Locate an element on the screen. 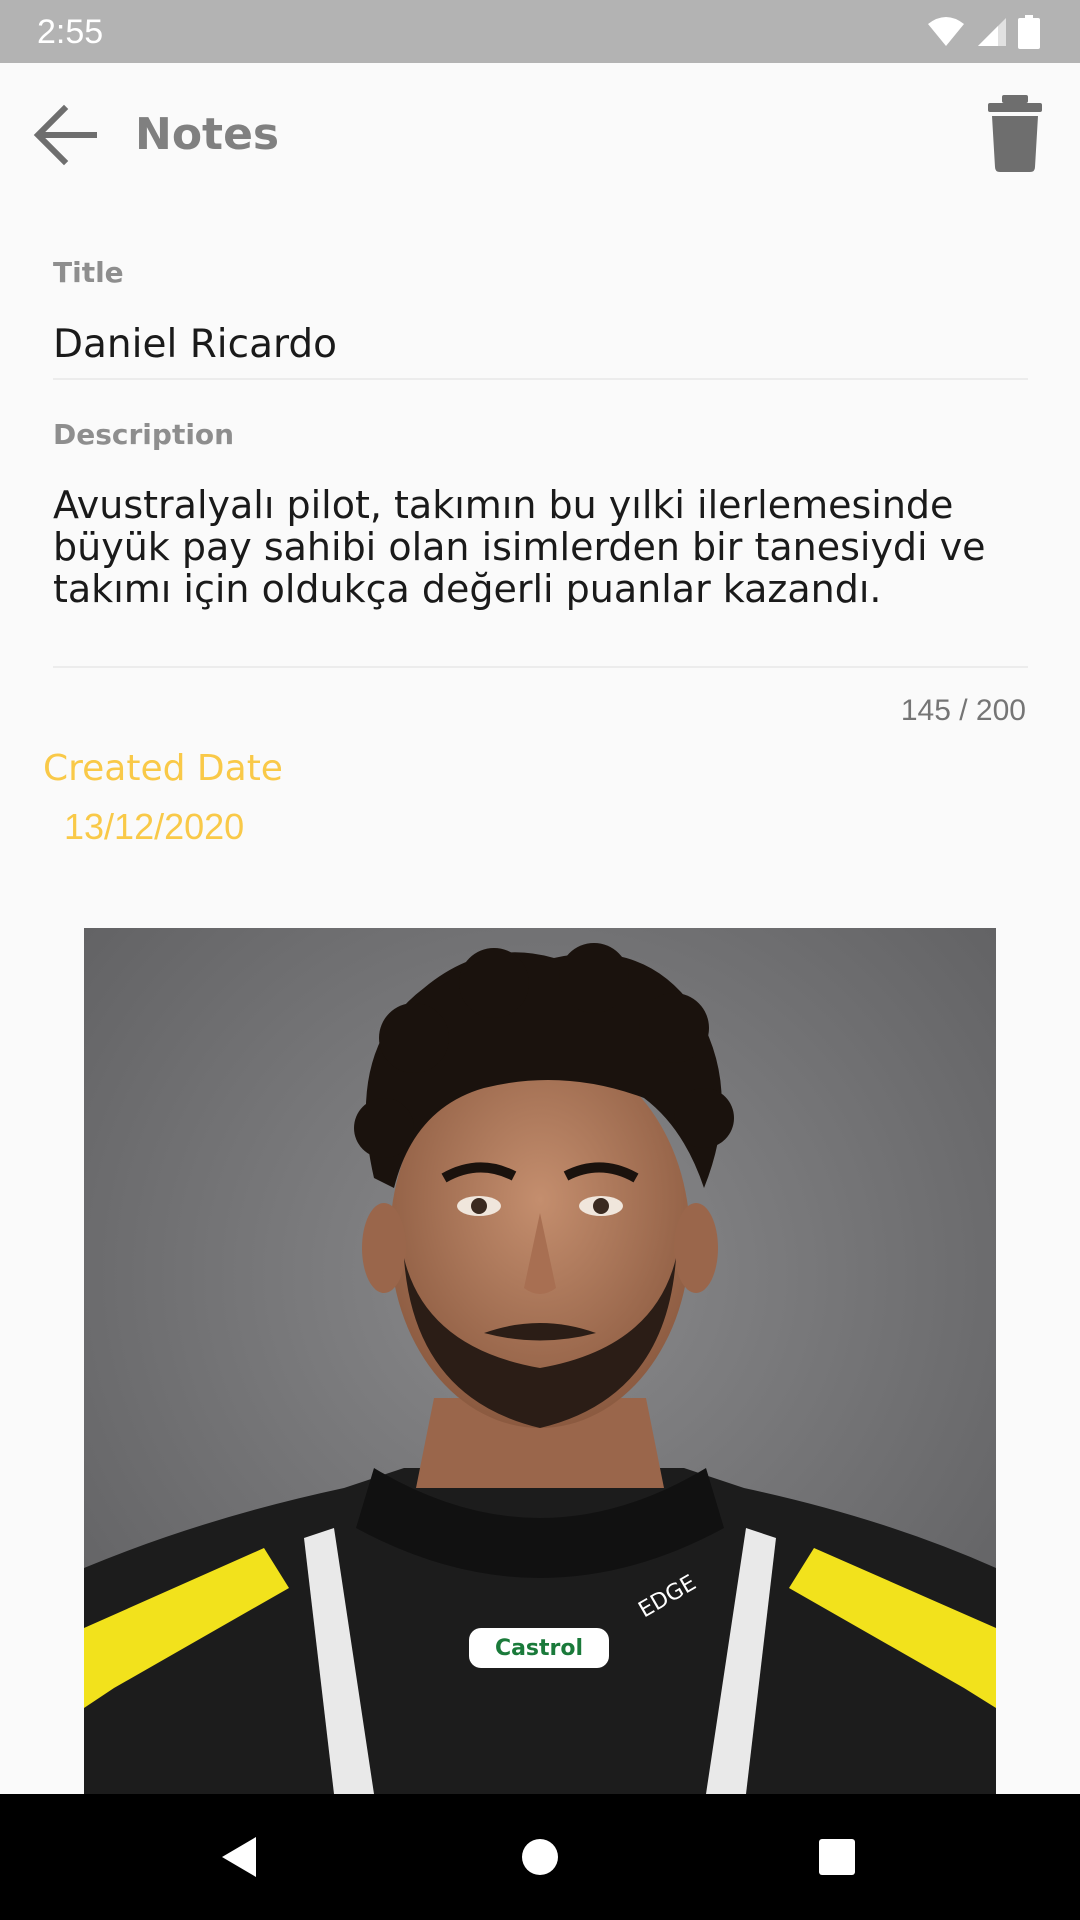 This screenshot has height=1920, width=1080. status-time: 2:55 is located at coordinates (70, 32).